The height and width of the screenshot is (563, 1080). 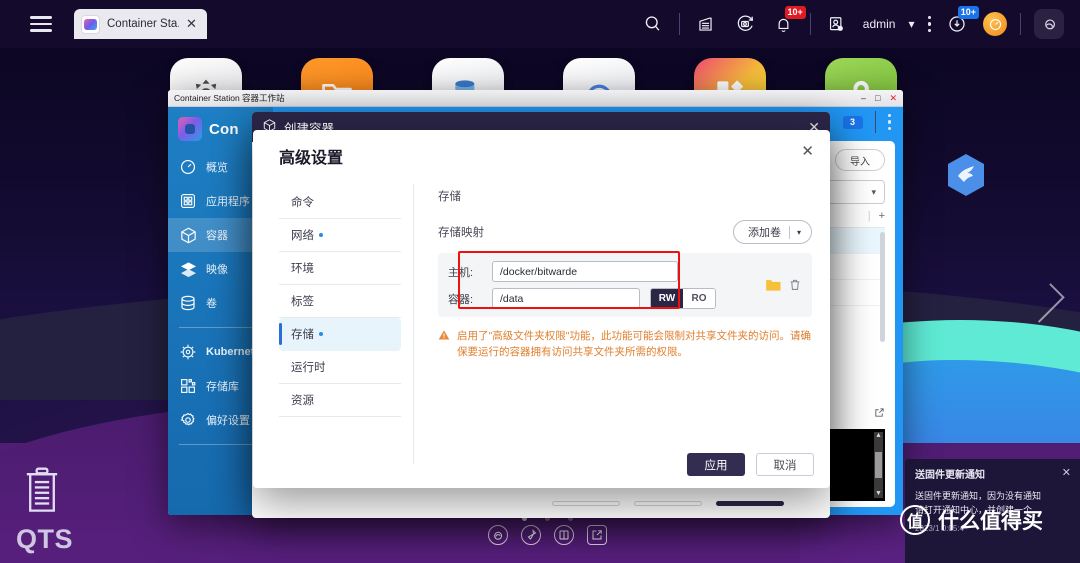 I want to click on qsync-dock-icon, so click(x=498, y=535).